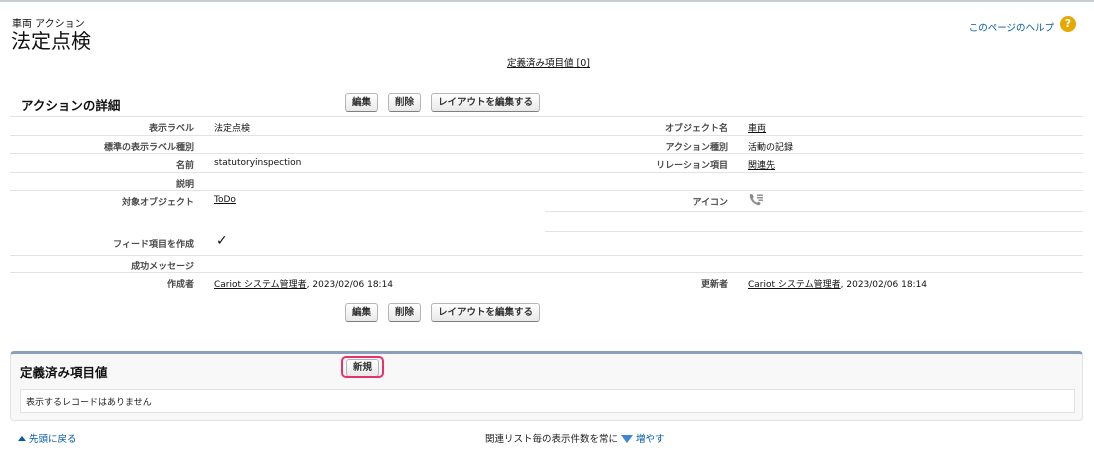 This screenshot has width=1094, height=469. Describe the element at coordinates (547, 1) in the screenshot. I see `top-border` at that location.